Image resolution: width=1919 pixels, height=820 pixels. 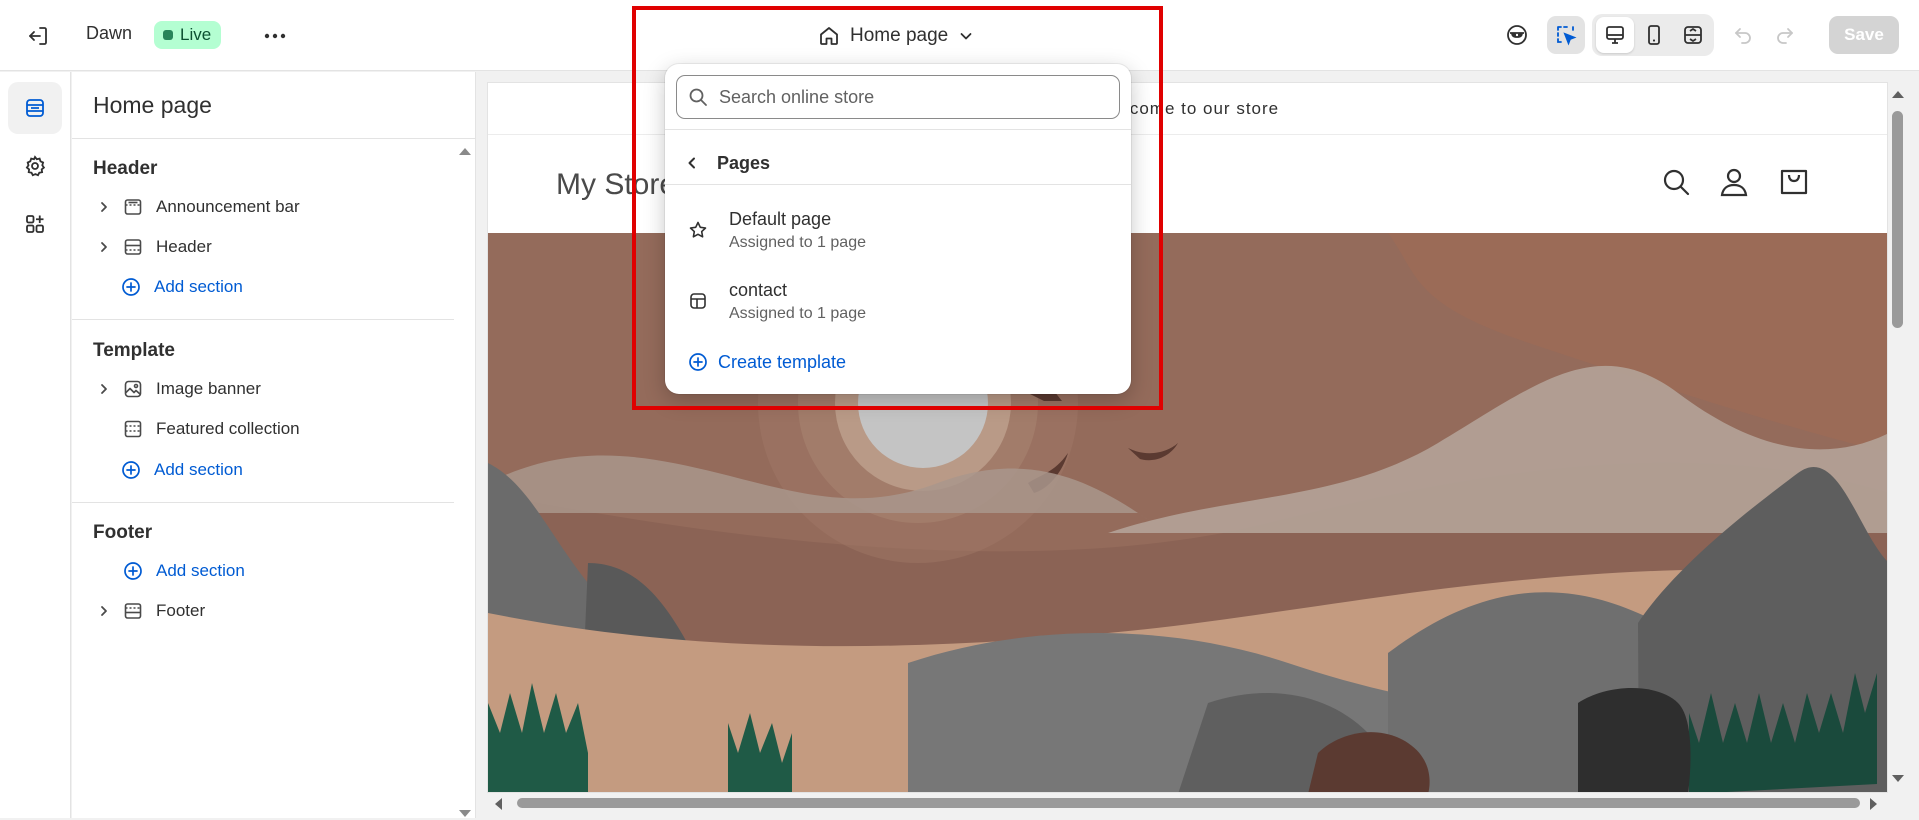 I want to click on status-badge: Live, so click(x=188, y=35).